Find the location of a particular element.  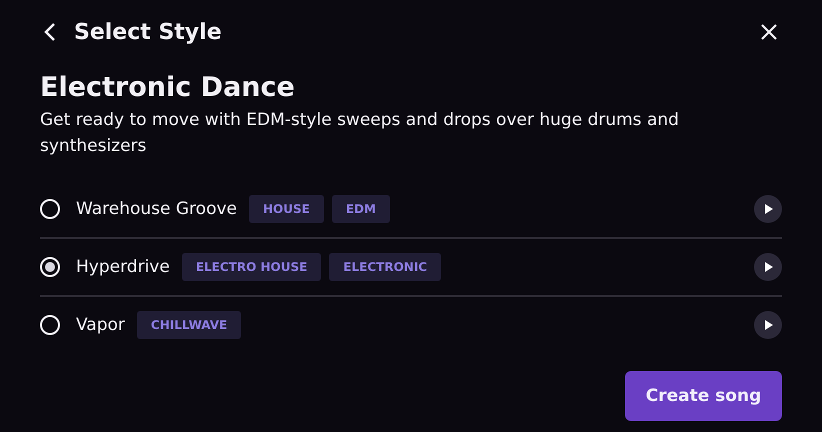

genre-tag: HOUSE is located at coordinates (286, 209).